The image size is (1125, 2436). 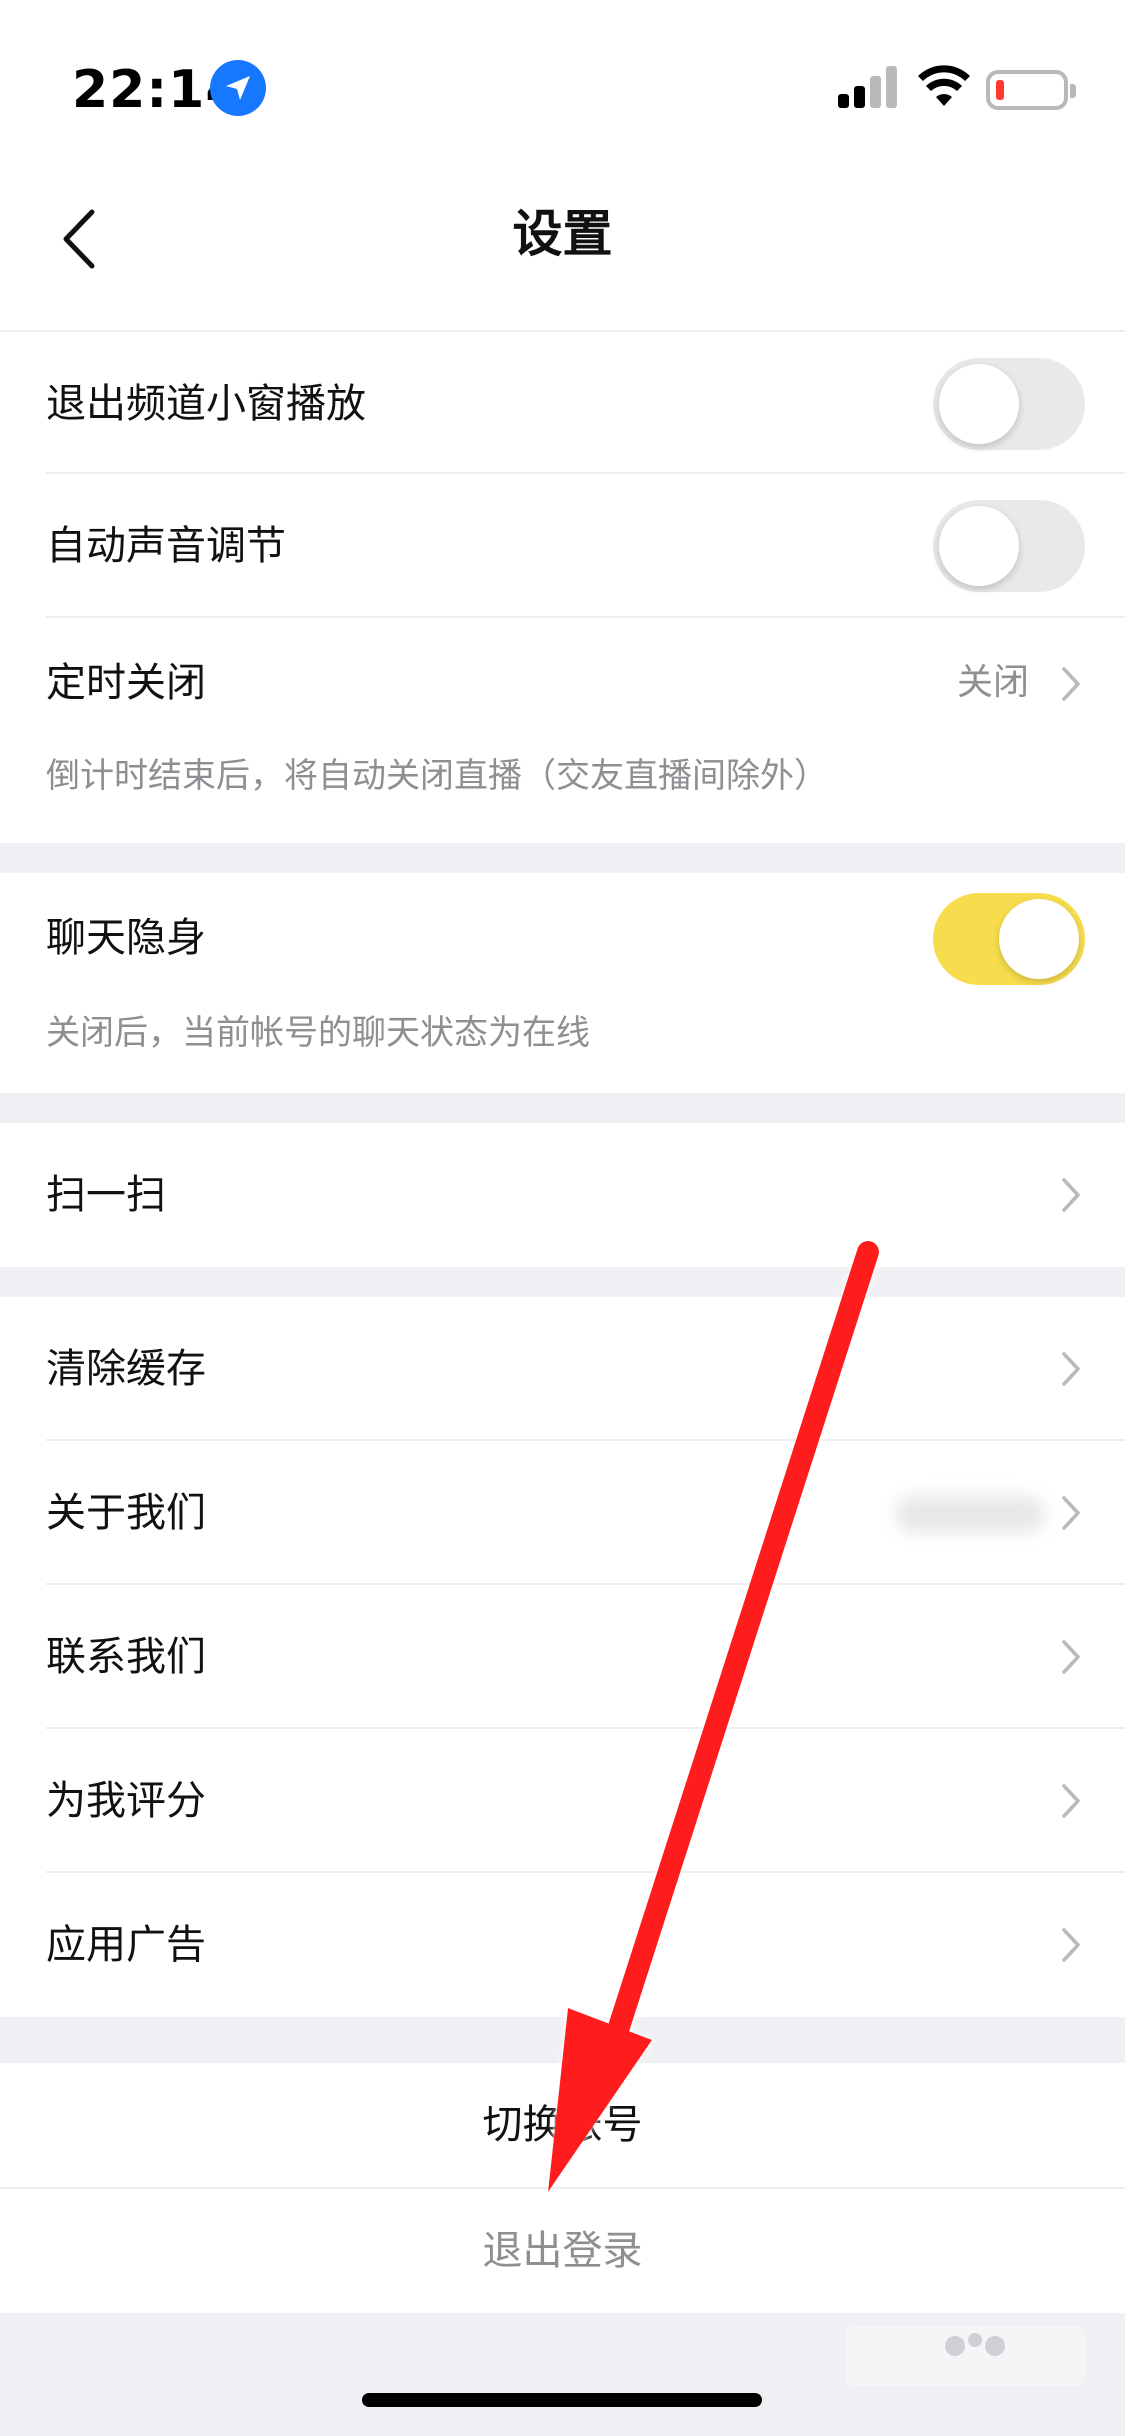 I want to click on row-value: 关闭, so click(x=992, y=682).